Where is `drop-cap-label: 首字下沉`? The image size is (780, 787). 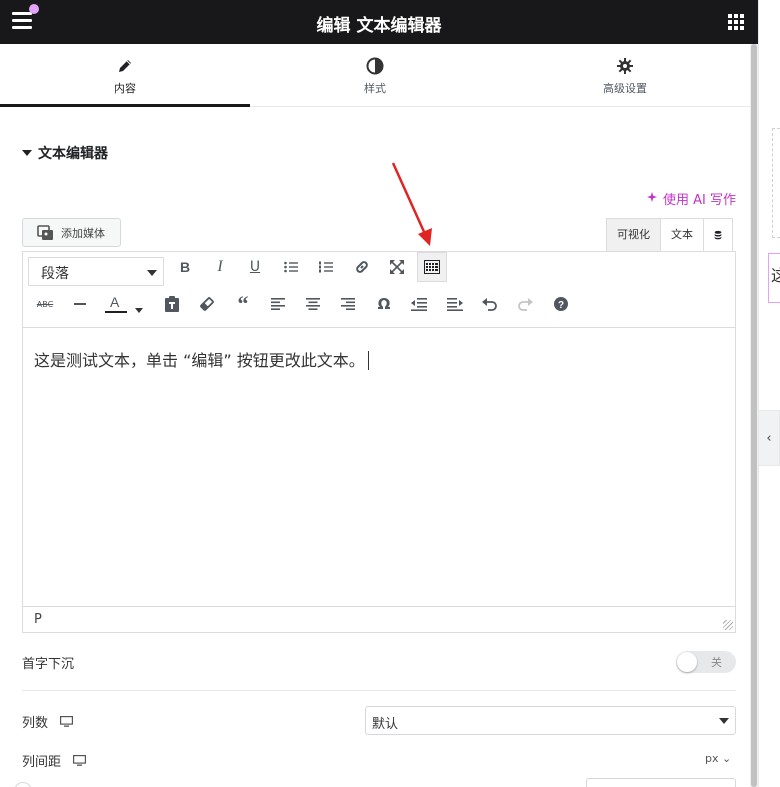
drop-cap-label: 首字下沉 is located at coordinates (48, 664).